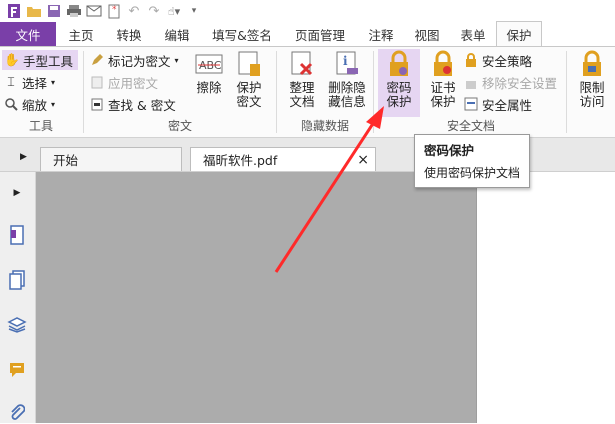 The height and width of the screenshot is (424, 615). What do you see at coordinates (329, 189) in the screenshot?
I see `annotation-arrow` at bounding box center [329, 189].